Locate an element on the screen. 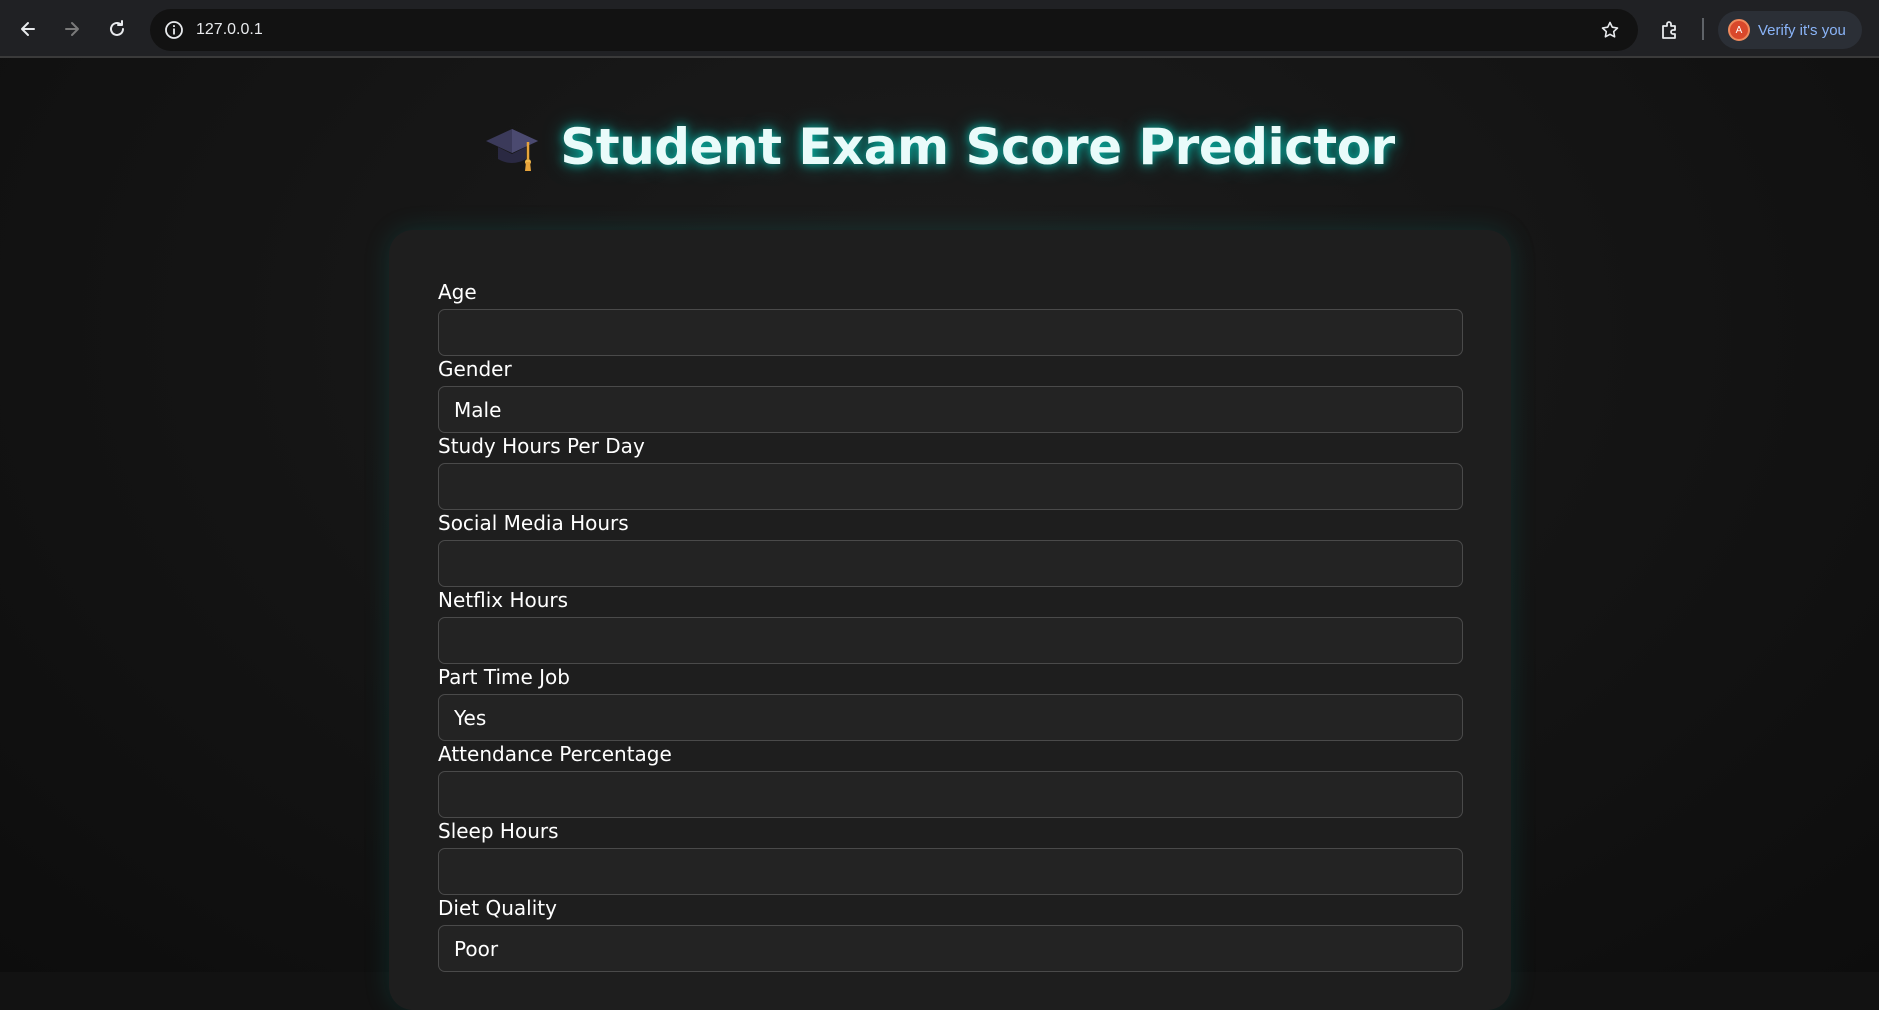  study-hours-input is located at coordinates (950, 486).